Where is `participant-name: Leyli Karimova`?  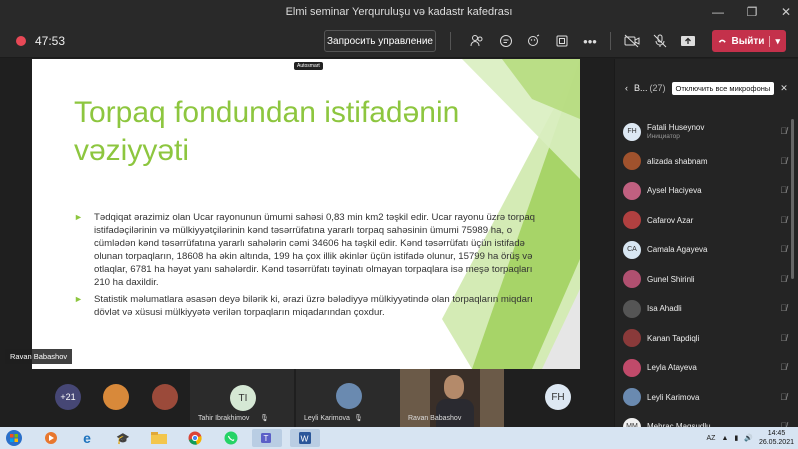 participant-name: Leyli Karimova is located at coordinates (673, 397).